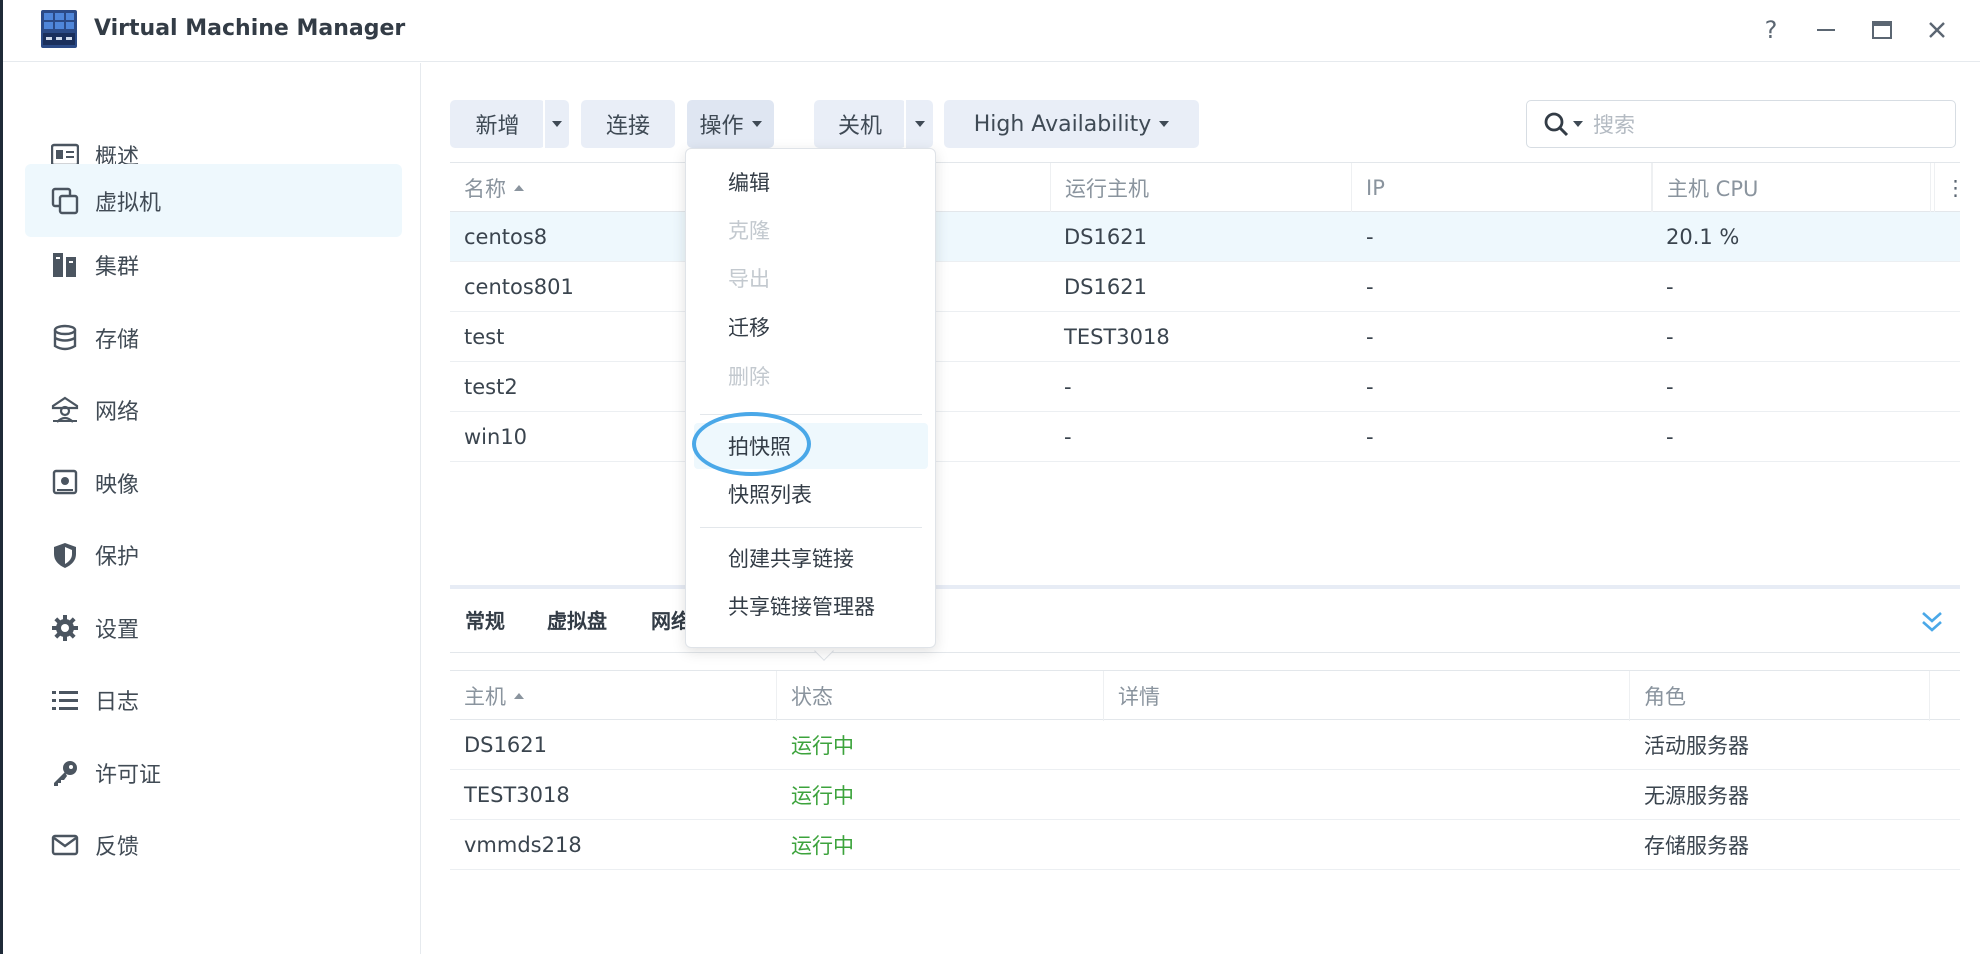  Describe the element at coordinates (213, 264) in the screenshot. I see `sidebar-item-cluster: 集群` at that location.